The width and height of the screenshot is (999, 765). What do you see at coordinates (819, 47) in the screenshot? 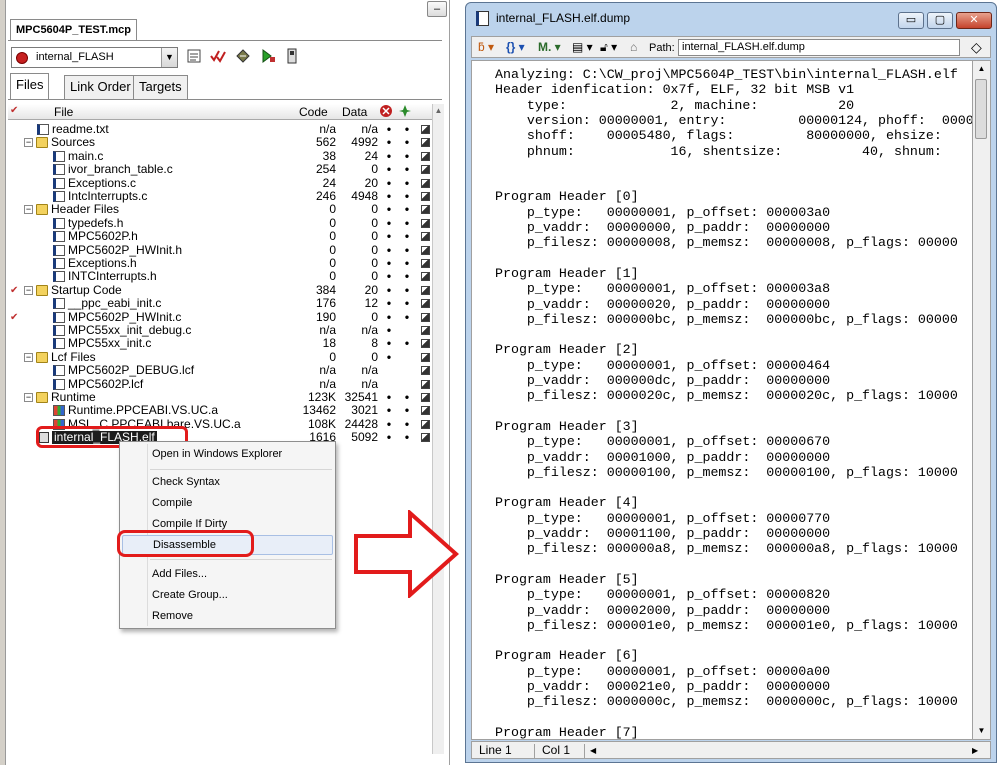
I see `path-field: internal_FLASH.elf.dump` at bounding box center [819, 47].